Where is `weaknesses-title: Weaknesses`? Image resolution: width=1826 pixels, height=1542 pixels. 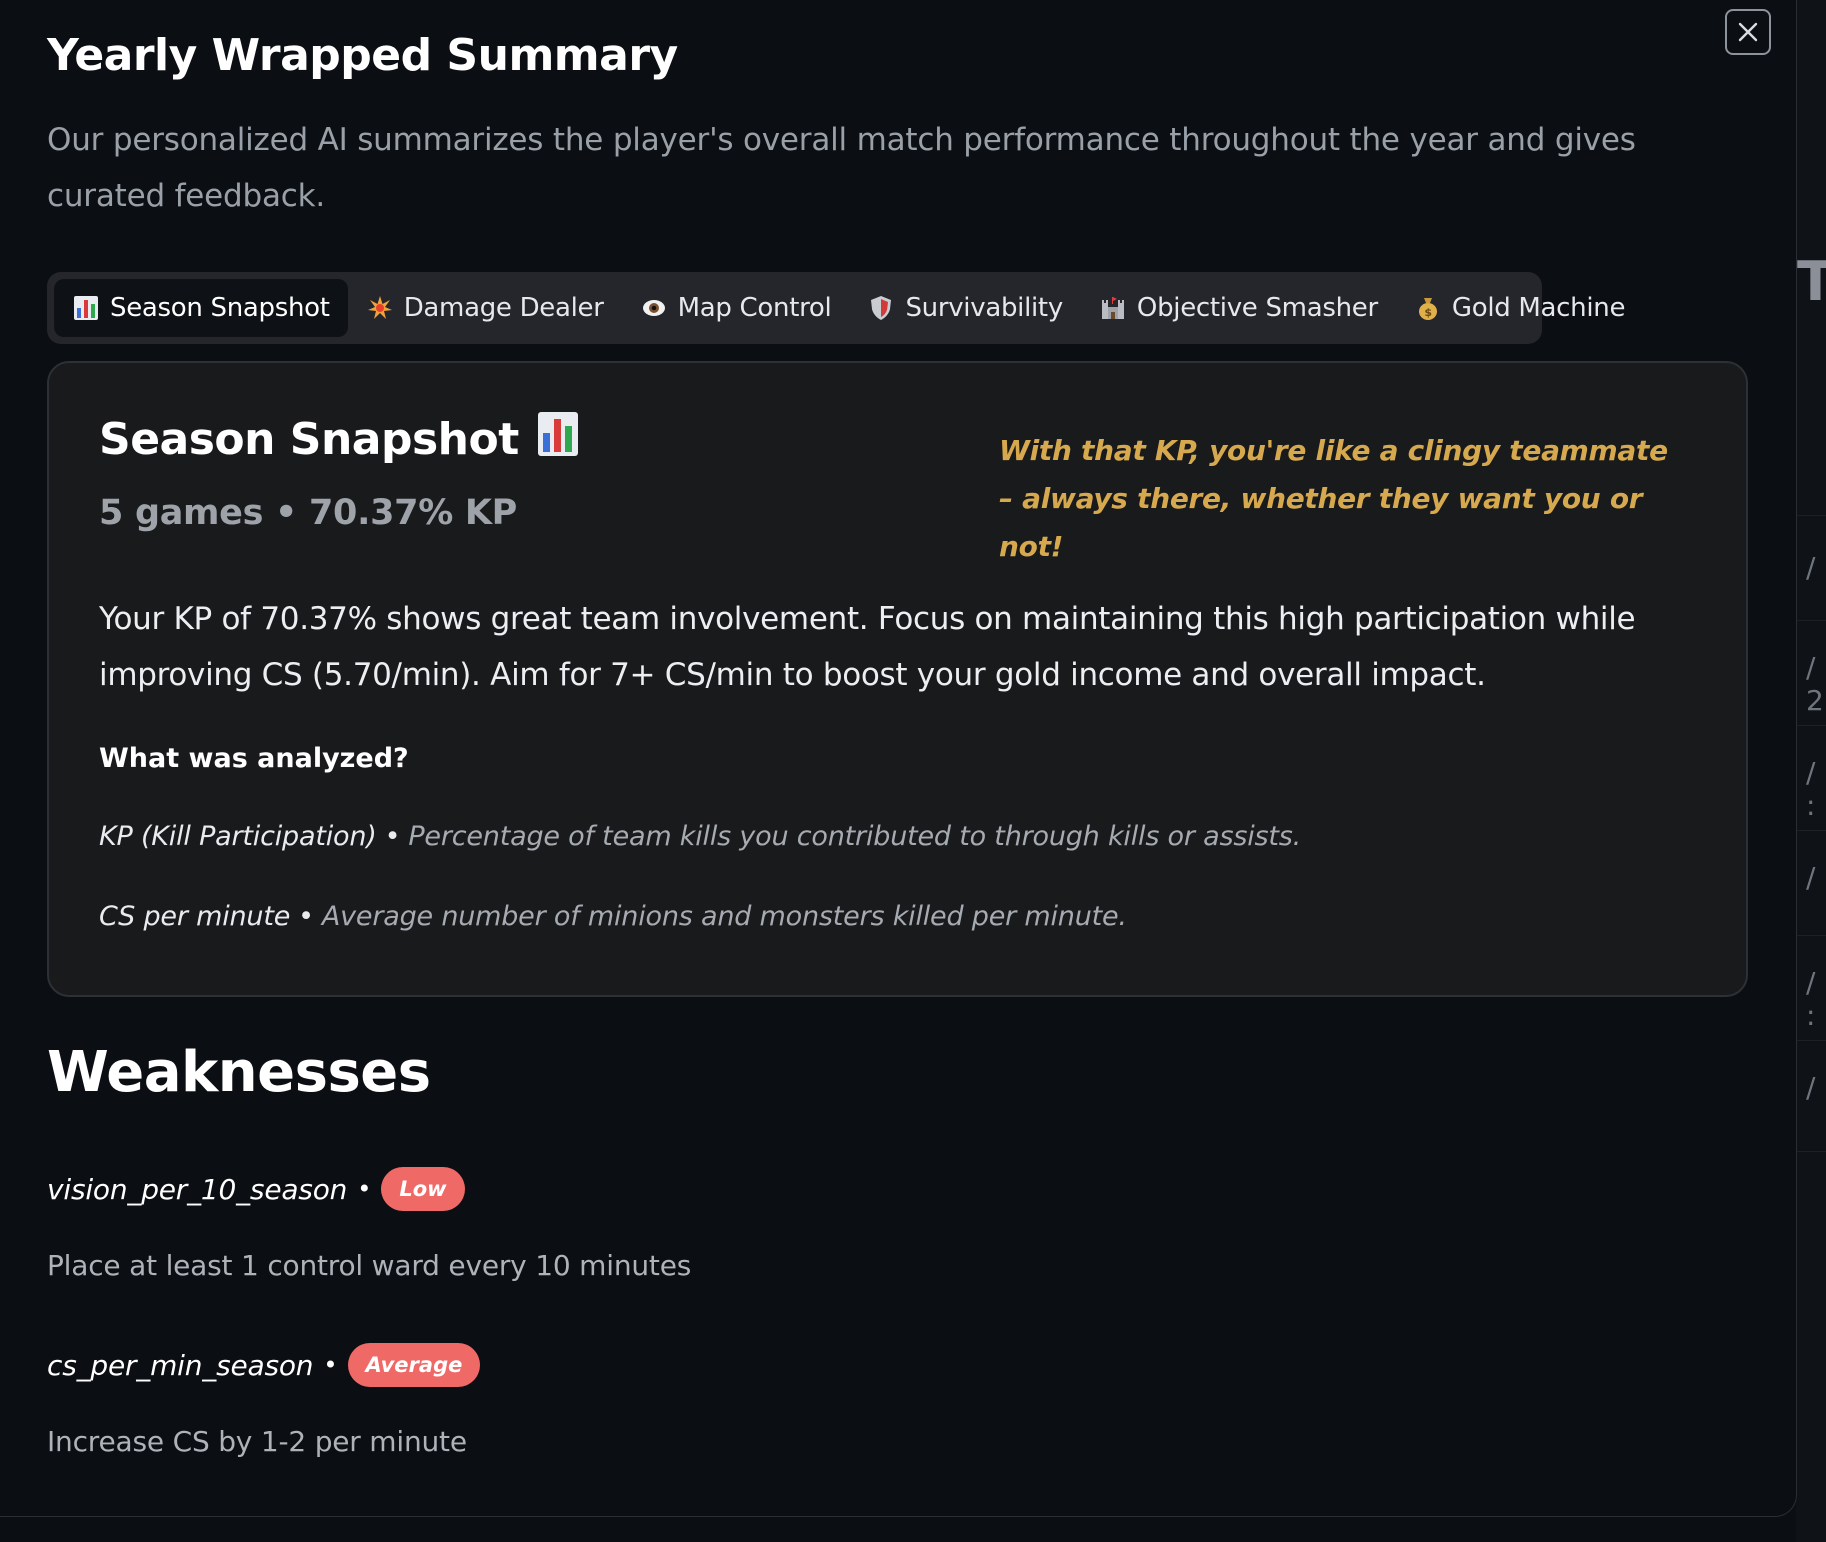
weaknesses-title: Weaknesses is located at coordinates (239, 1072).